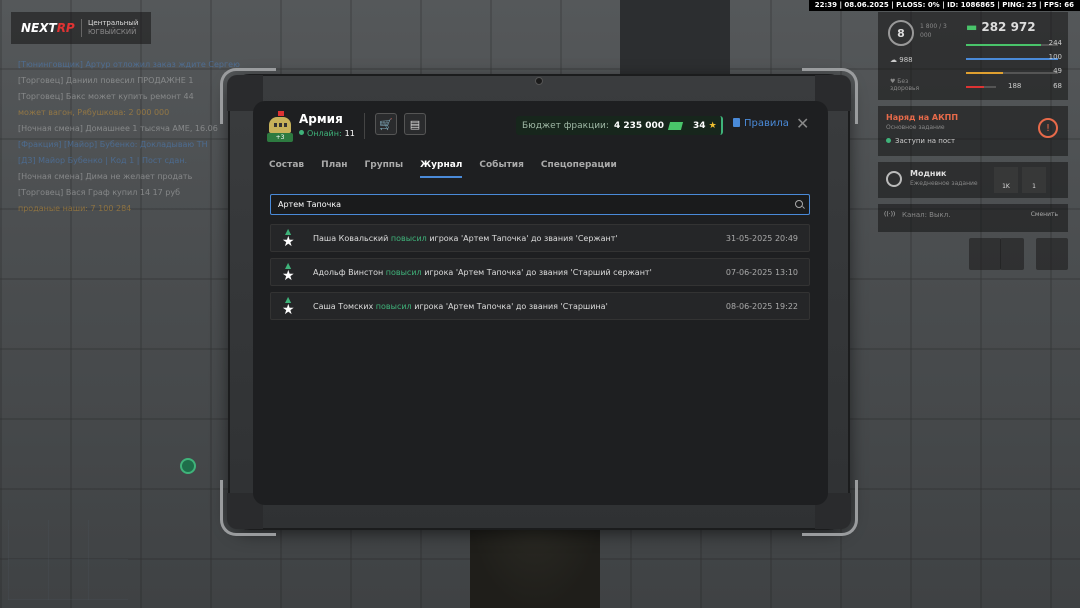 This screenshot has height=608, width=1080. I want to click on logo-brand: NEXTRP, so click(48, 28).